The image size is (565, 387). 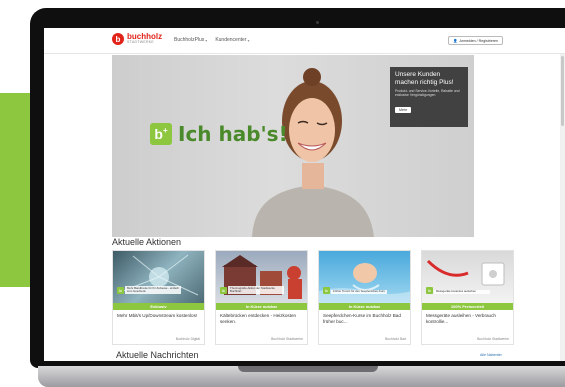 I want to click on logo-subtitle: STADTWERKE, so click(x=141, y=42).